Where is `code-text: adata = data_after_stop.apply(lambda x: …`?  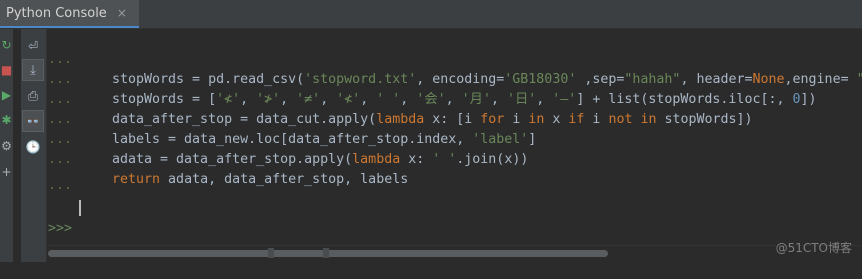
code-text: adata = data_after_stop.apply(lambda x: … is located at coordinates (320, 159).